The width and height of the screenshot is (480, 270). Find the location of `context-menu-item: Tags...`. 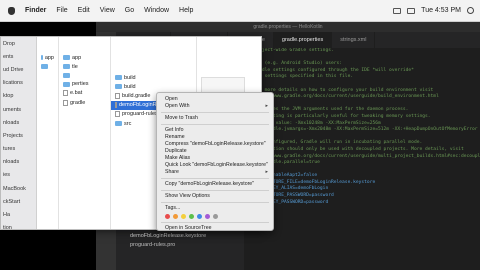

context-menu-item: Tags... is located at coordinates (215, 208).